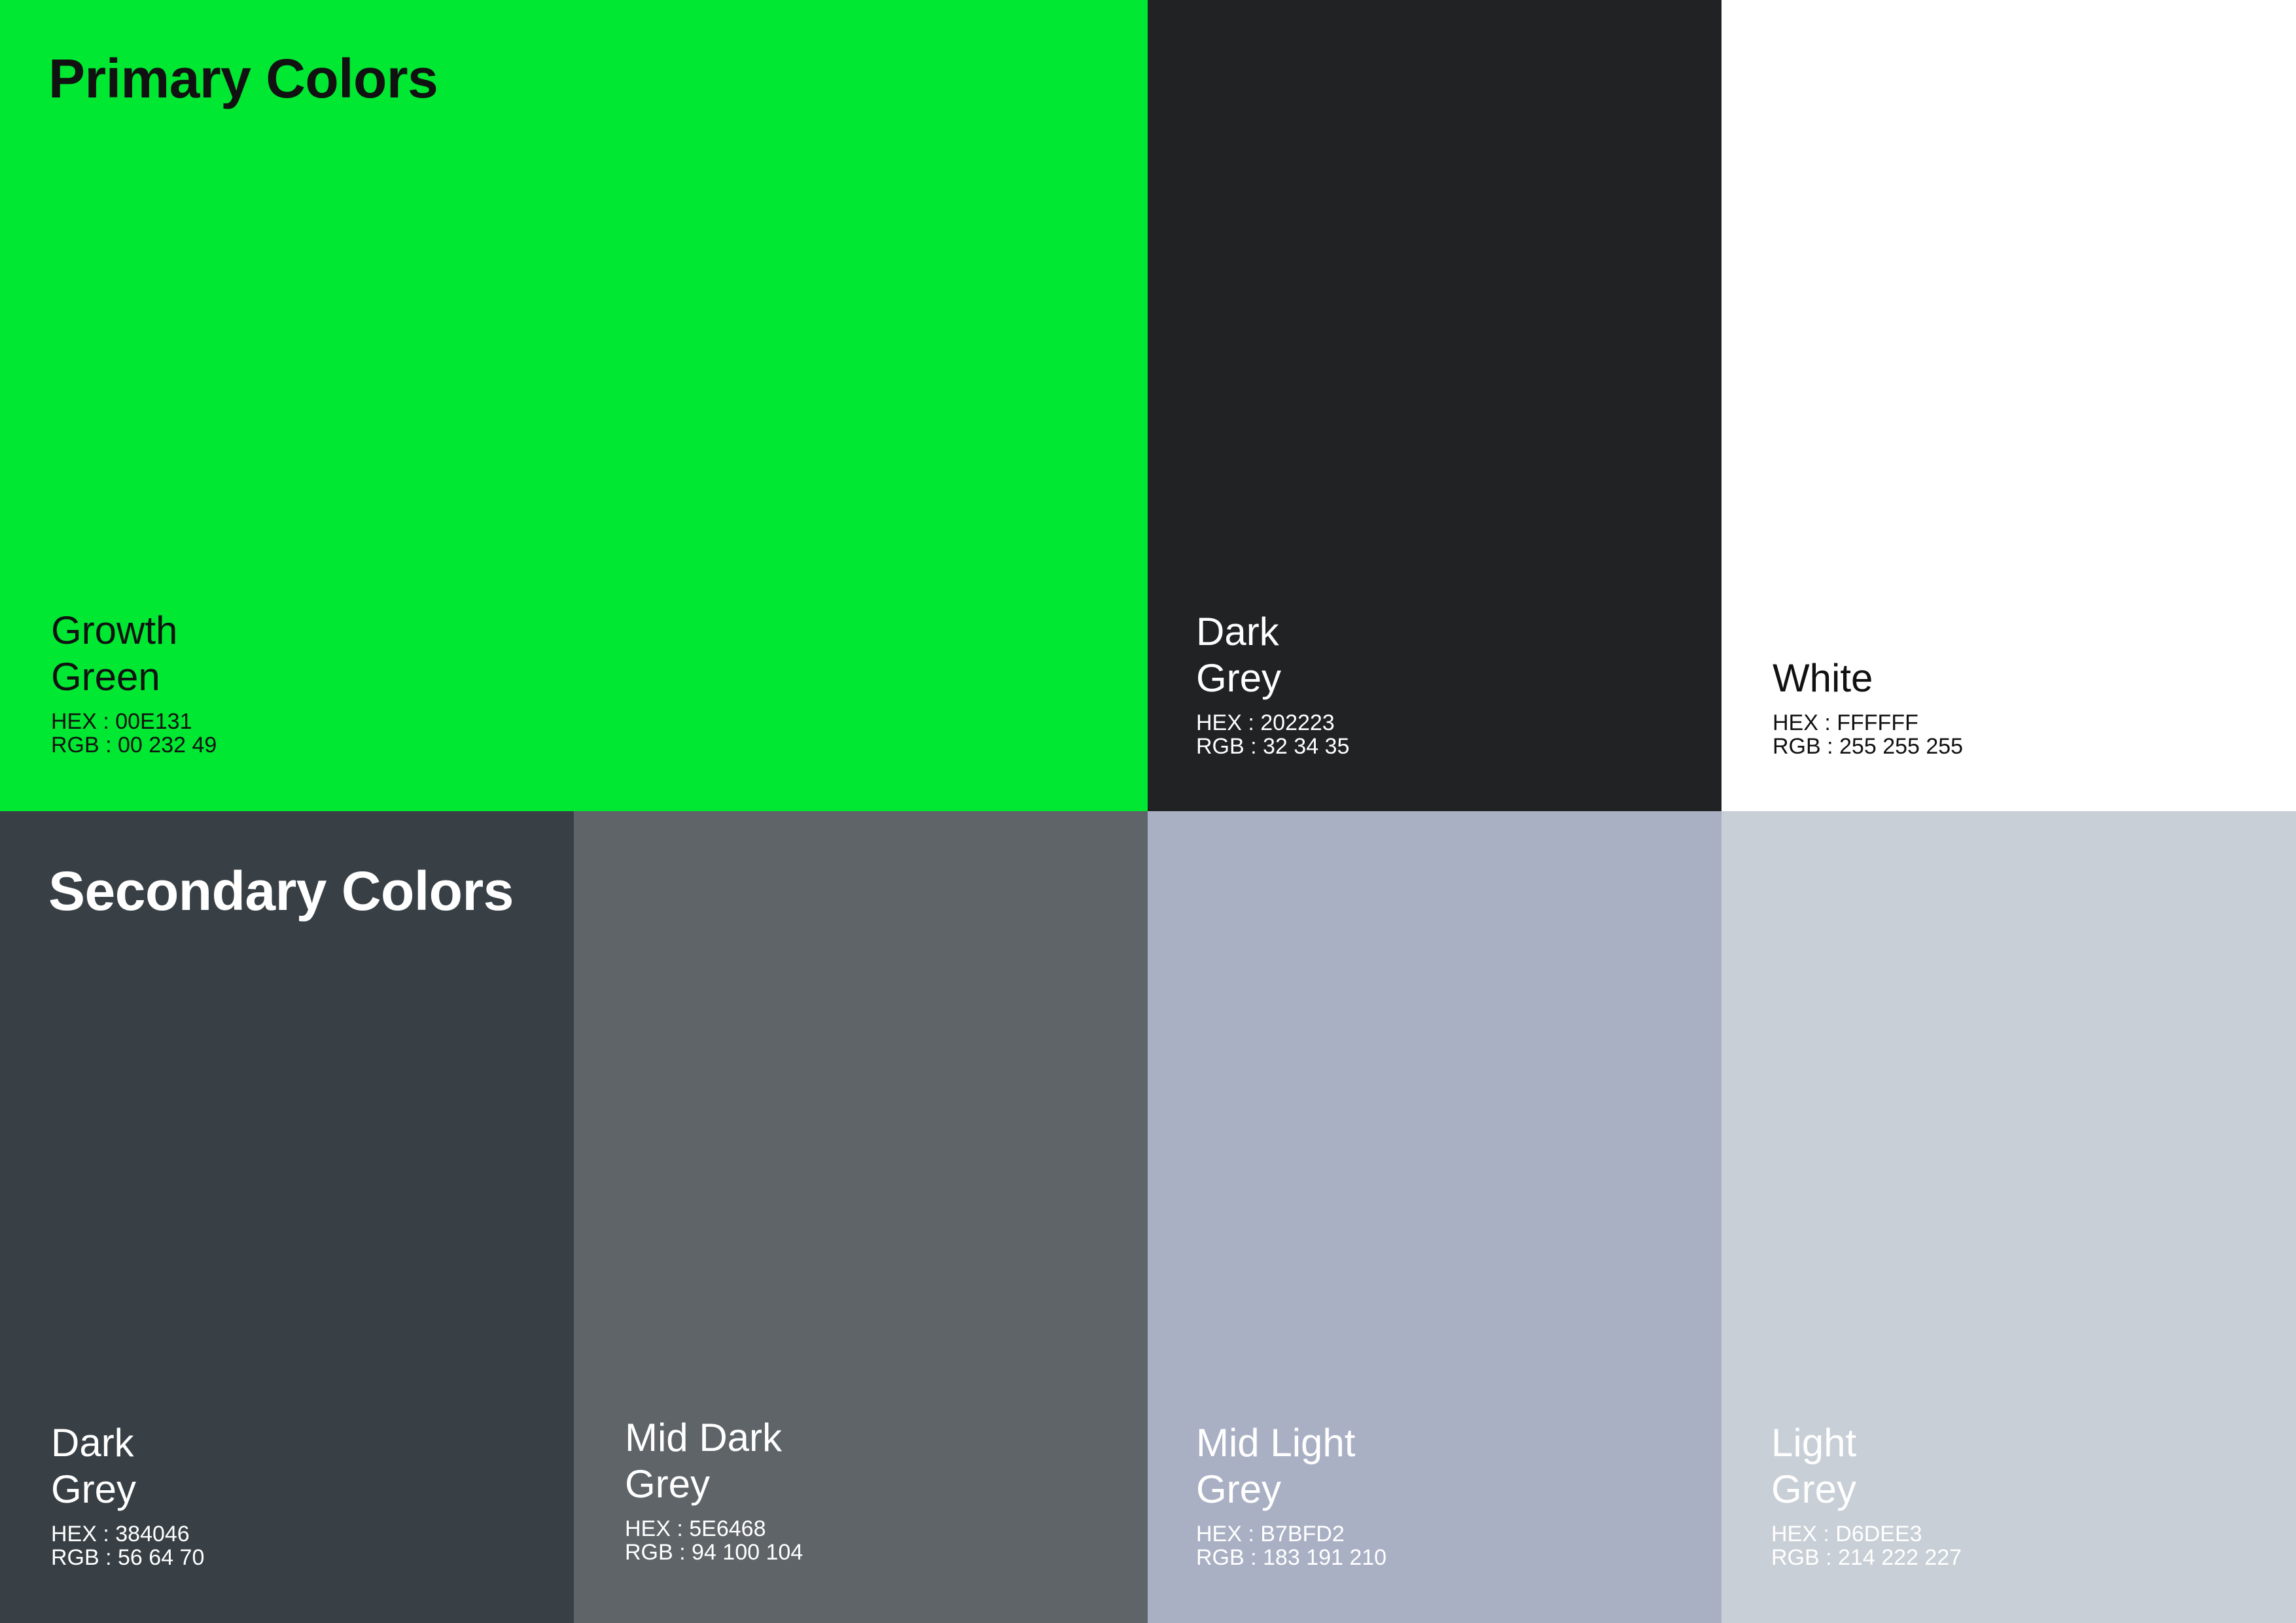 Image resolution: width=2296 pixels, height=1623 pixels. Describe the element at coordinates (1273, 747) in the screenshot. I see `swatch-rgb: RGB : 32 34 35` at that location.